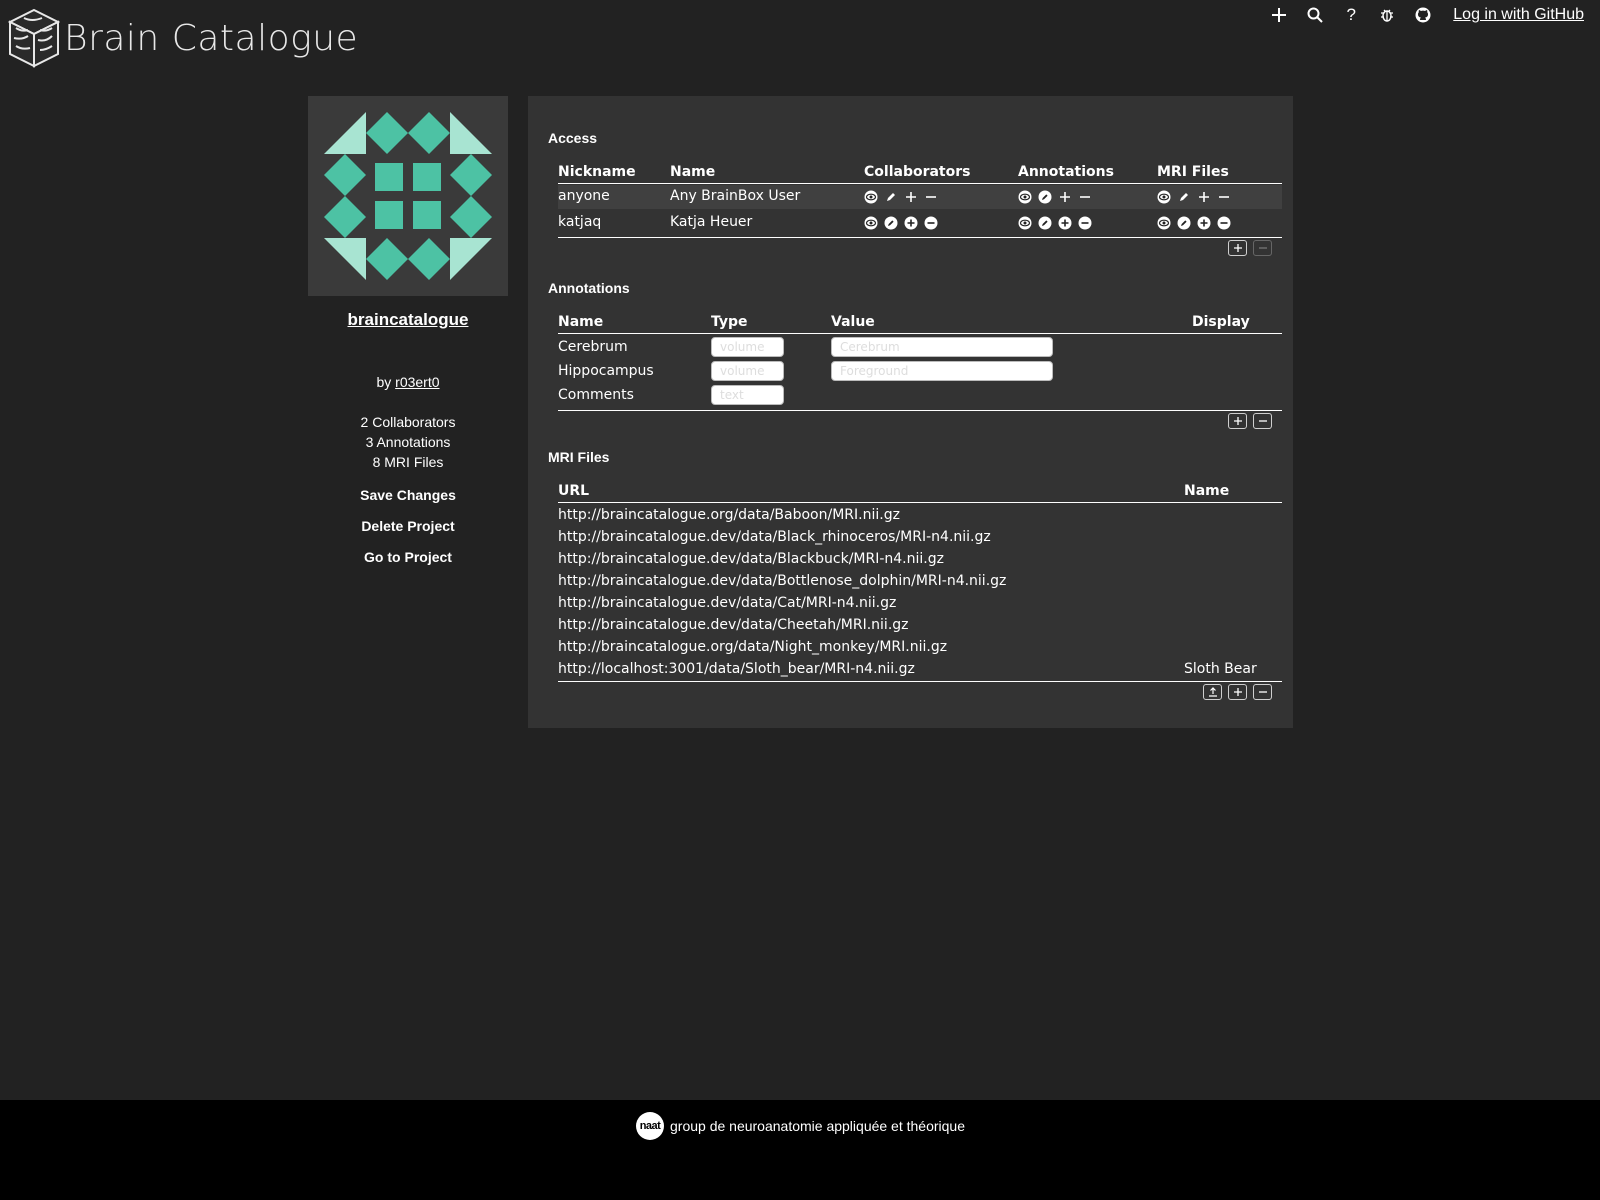 The image size is (1600, 1200). What do you see at coordinates (1250, 248) in the screenshot?
I see `access-row-controls` at bounding box center [1250, 248].